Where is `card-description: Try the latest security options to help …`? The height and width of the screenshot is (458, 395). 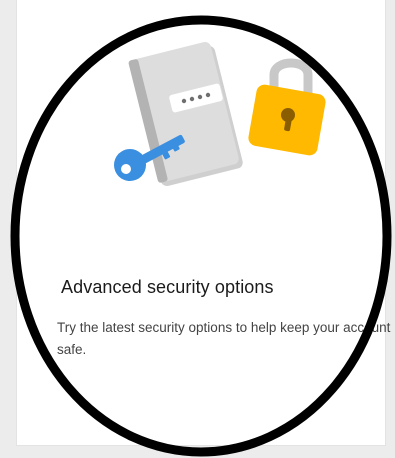 card-description: Try the latest security options to help … is located at coordinates (224, 338).